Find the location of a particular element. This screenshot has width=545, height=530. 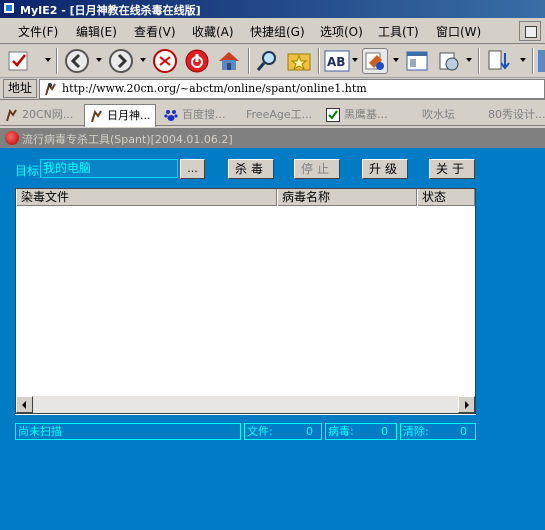

column-virus-name: 病毒名称 is located at coordinates (347, 197).